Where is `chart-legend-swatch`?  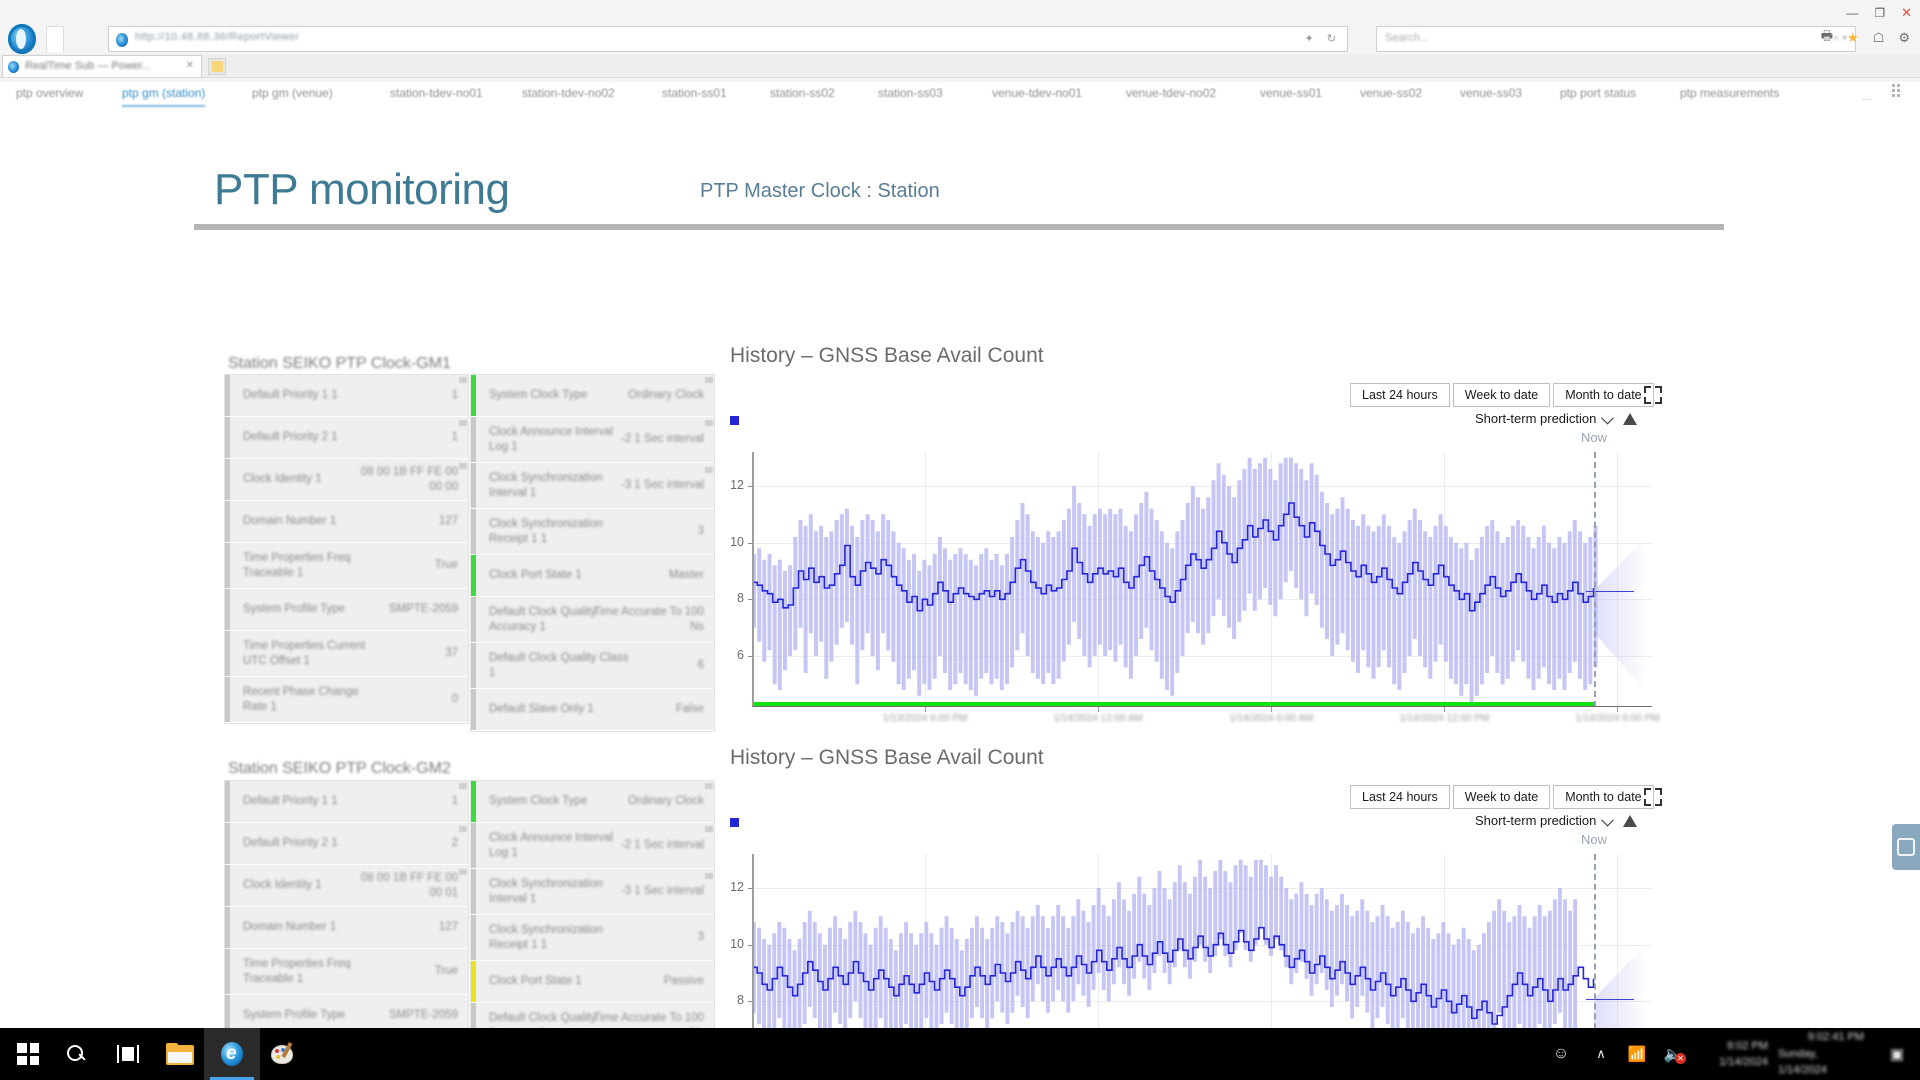 chart-legend-swatch is located at coordinates (734, 420).